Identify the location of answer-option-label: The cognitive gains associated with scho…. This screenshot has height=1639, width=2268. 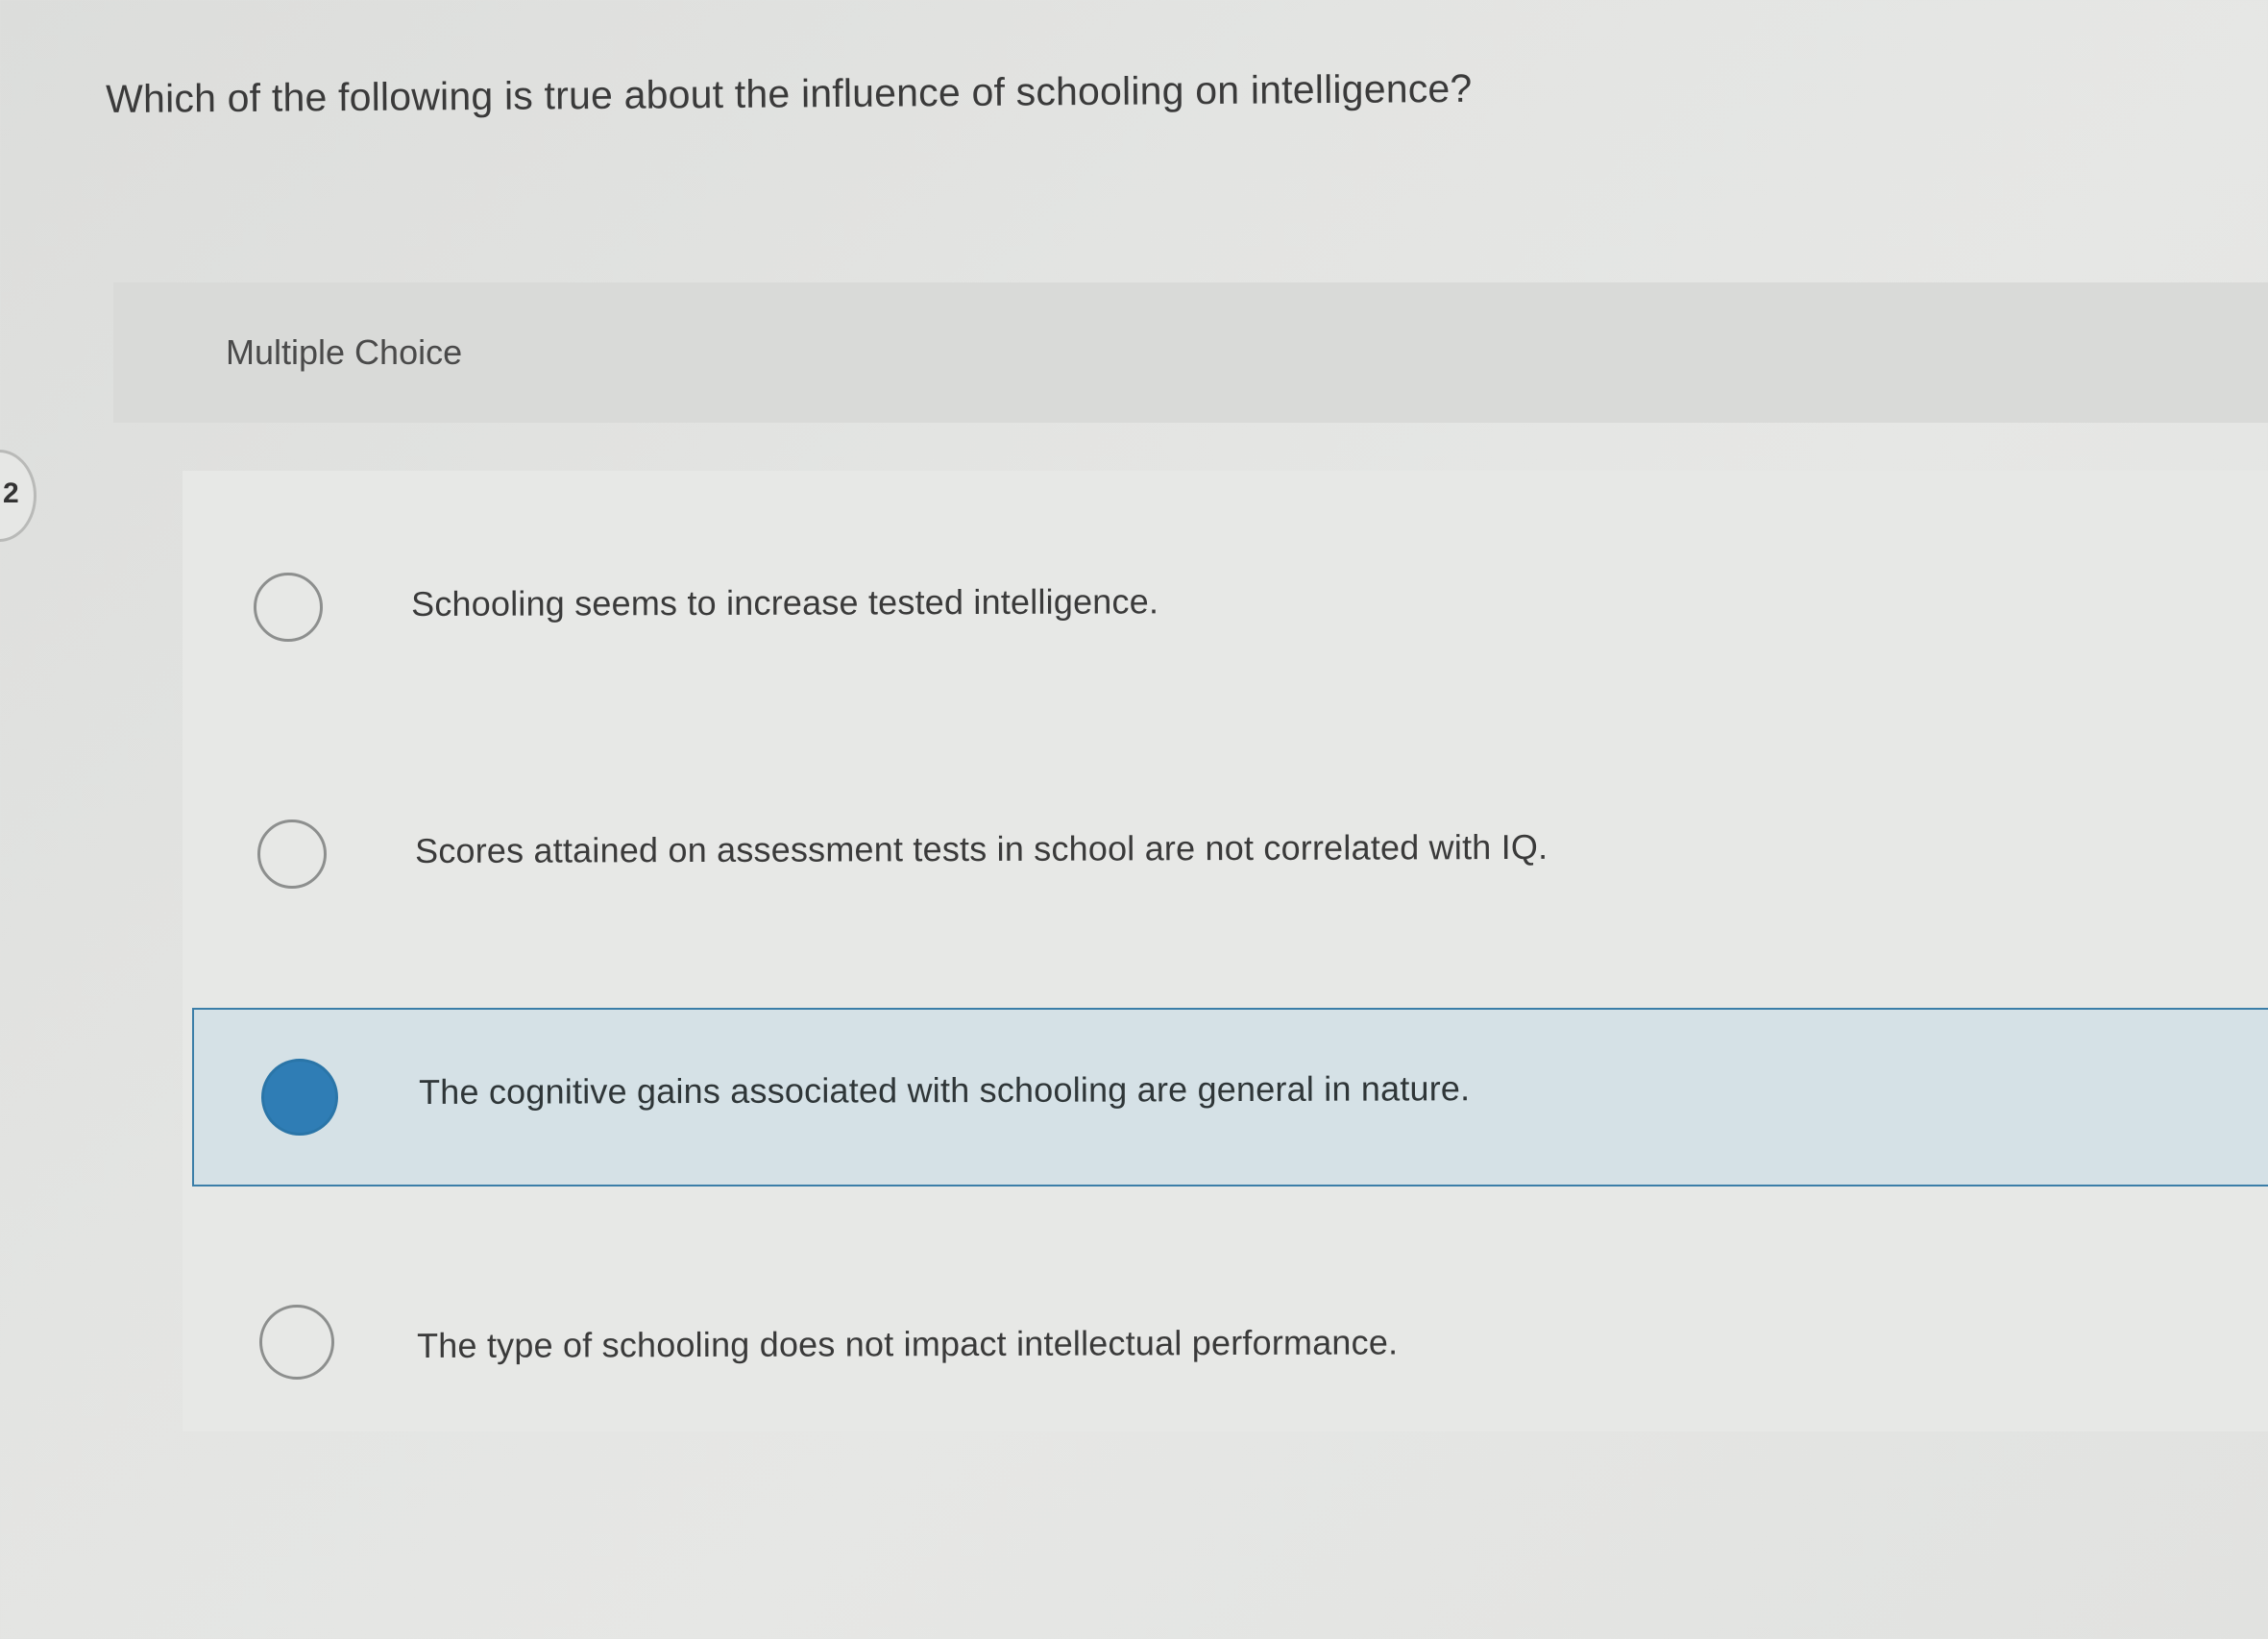
(945, 1090).